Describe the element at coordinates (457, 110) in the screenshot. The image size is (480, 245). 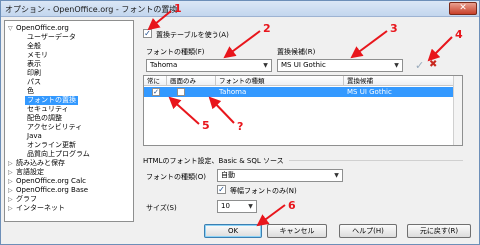
I see `table-scrollbar` at that location.